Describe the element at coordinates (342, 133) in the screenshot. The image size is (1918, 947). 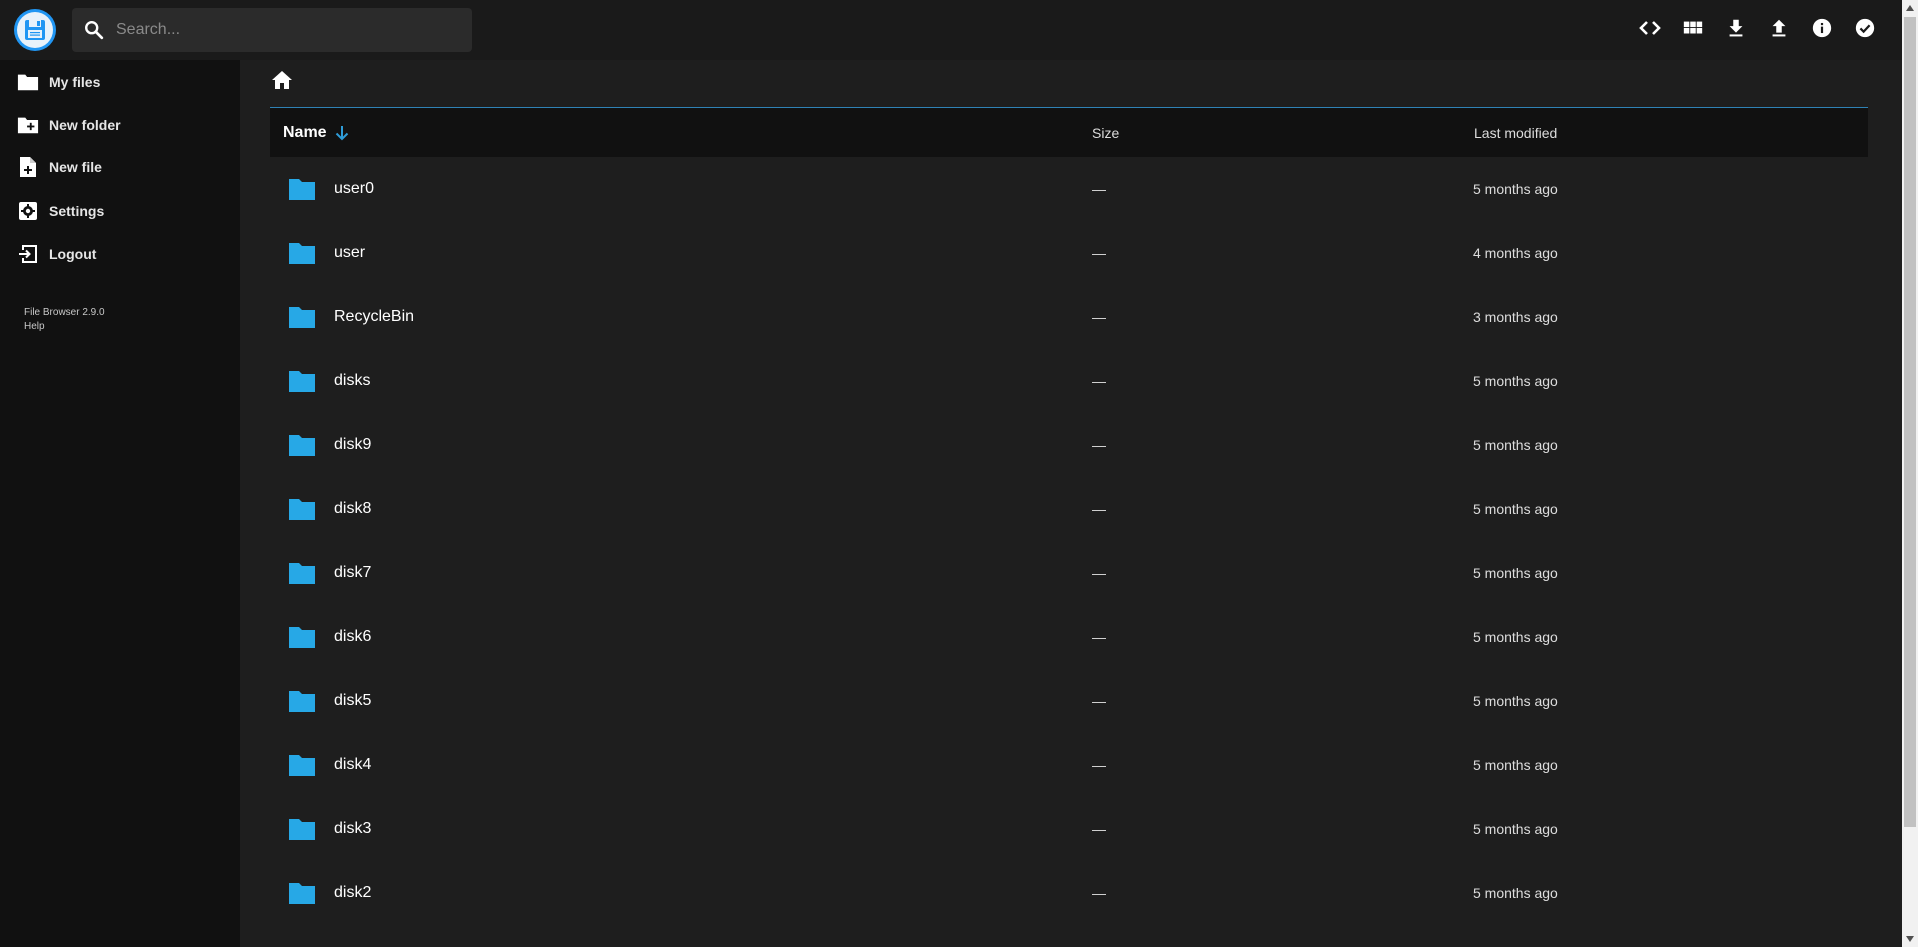
I see `arrow-down-icon` at that location.